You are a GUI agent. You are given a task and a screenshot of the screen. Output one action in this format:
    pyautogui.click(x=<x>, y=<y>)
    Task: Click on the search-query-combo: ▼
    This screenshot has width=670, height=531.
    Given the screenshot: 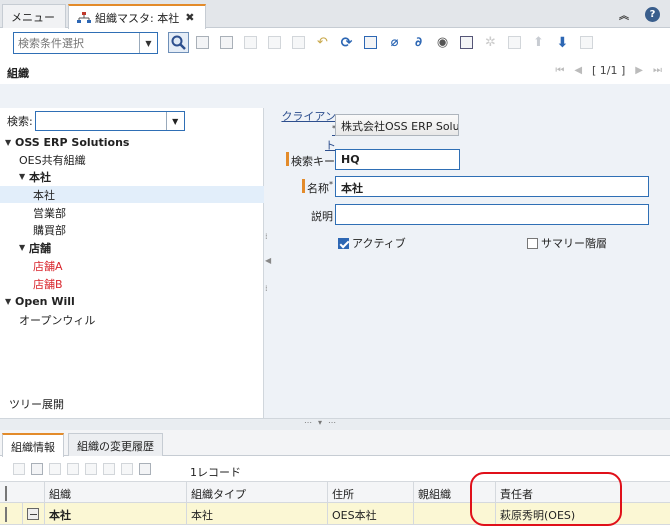 What is the action you would take?
    pyautogui.click(x=85, y=43)
    